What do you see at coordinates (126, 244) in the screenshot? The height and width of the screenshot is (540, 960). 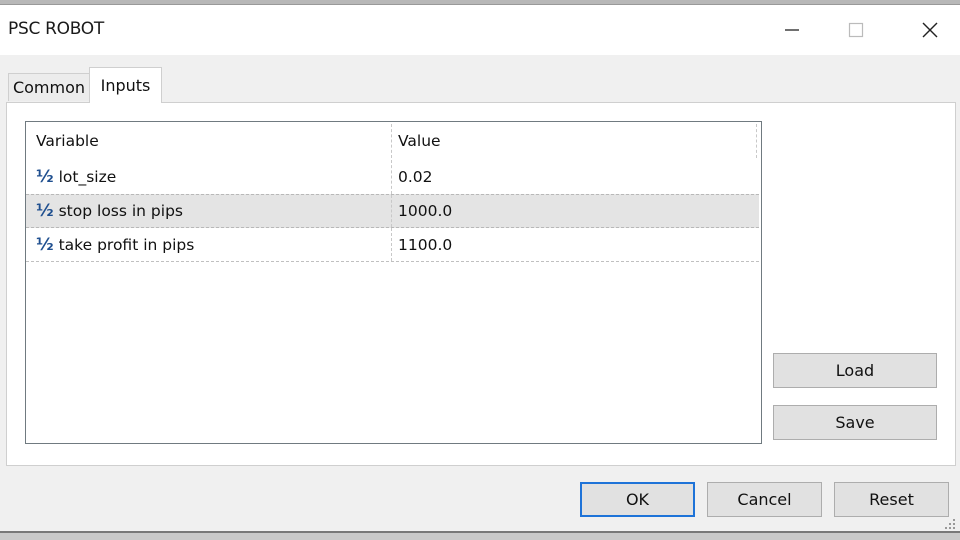 I see `variable-name: take profit in pips` at bounding box center [126, 244].